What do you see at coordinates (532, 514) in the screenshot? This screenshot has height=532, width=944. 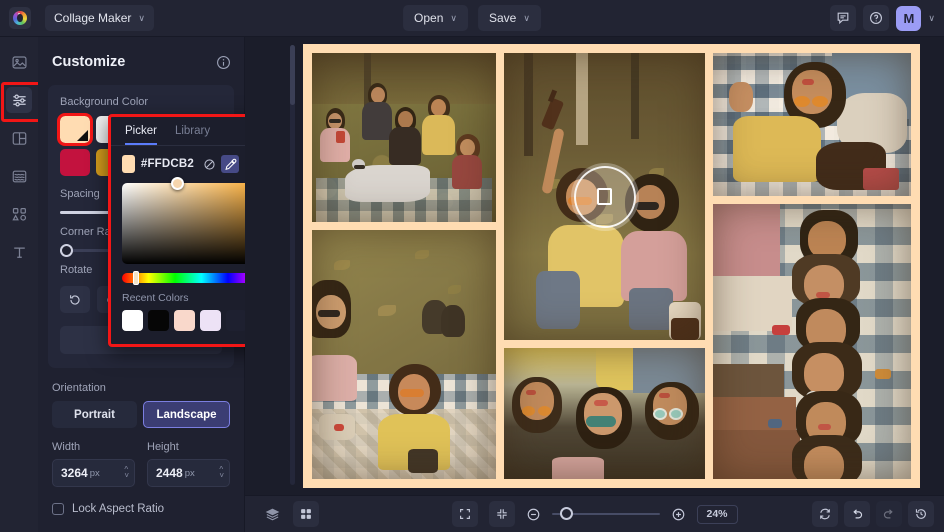 I see `zoom-out-icon` at bounding box center [532, 514].